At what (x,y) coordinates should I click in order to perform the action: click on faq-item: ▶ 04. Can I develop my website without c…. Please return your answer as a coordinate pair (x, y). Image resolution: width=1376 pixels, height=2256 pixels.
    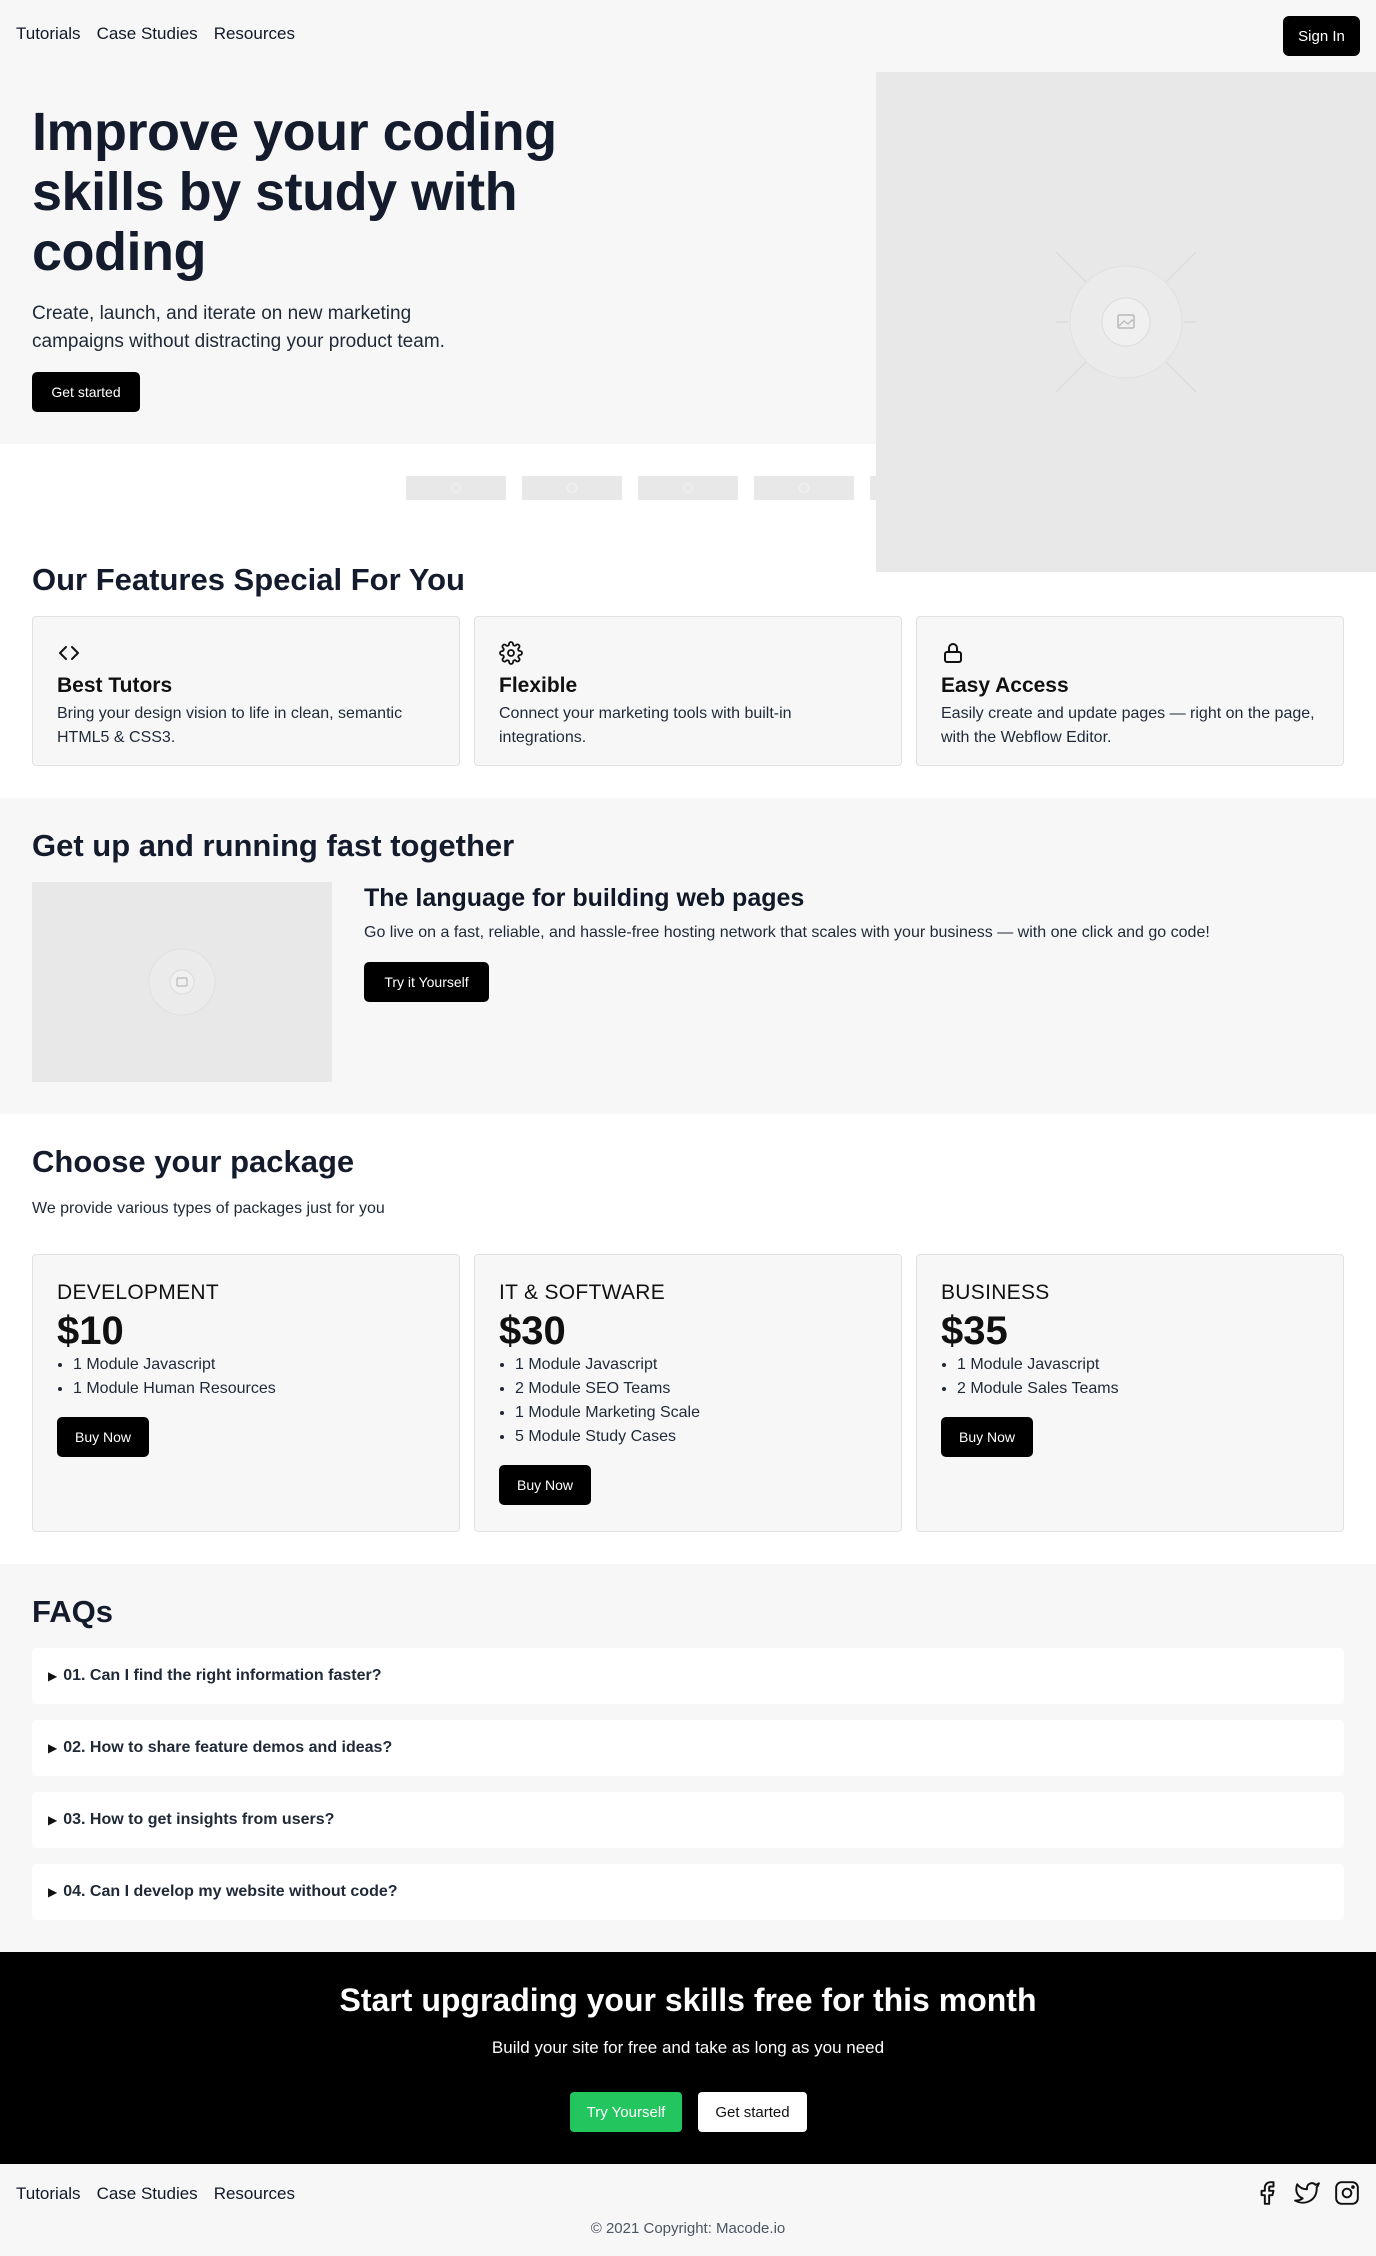
    Looking at the image, I should click on (688, 1892).